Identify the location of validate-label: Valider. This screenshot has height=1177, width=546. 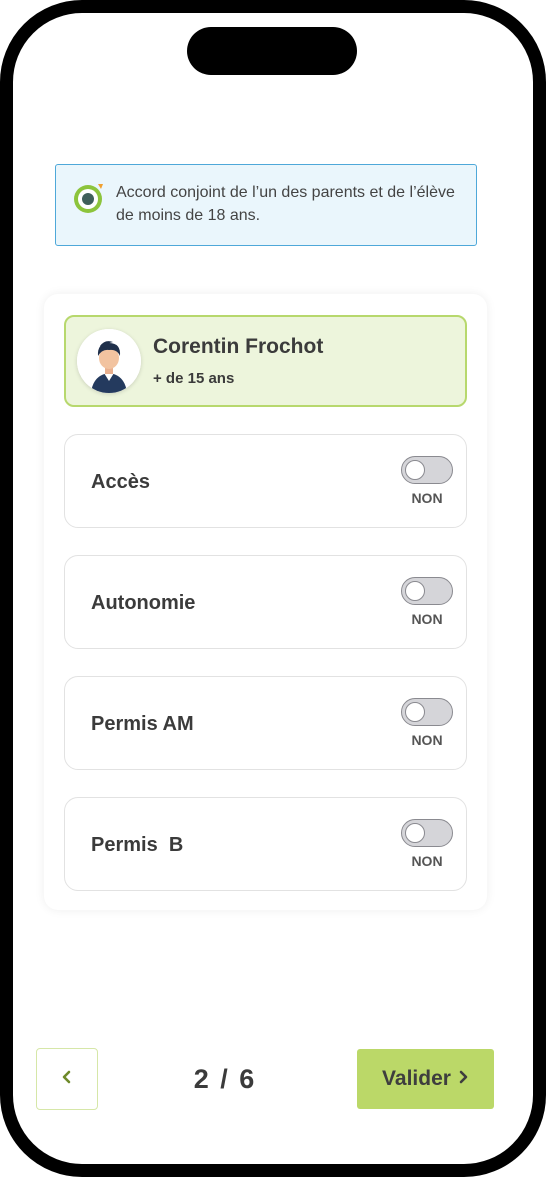
(416, 1078).